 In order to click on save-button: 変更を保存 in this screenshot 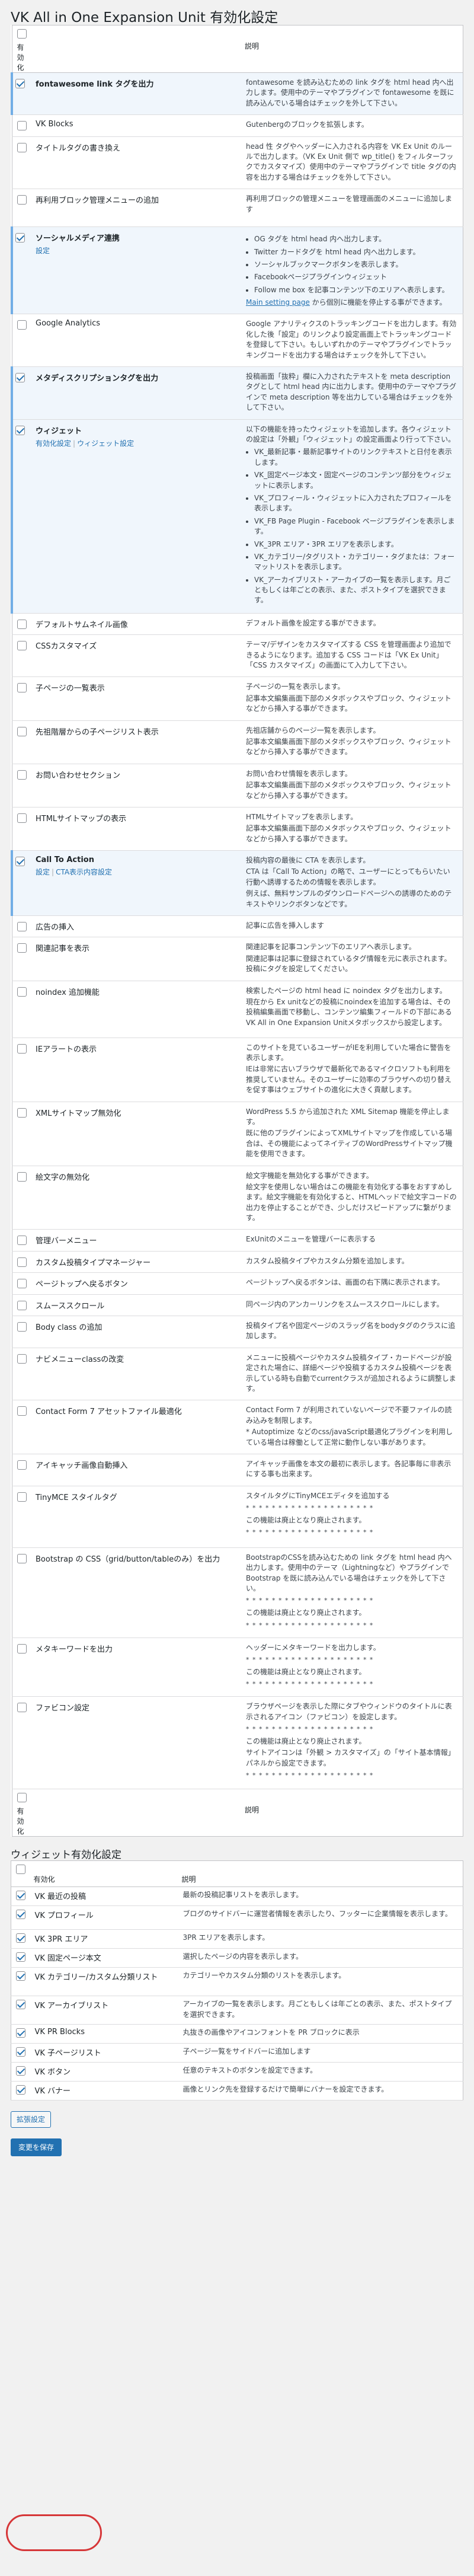, I will do `click(36, 2147)`.